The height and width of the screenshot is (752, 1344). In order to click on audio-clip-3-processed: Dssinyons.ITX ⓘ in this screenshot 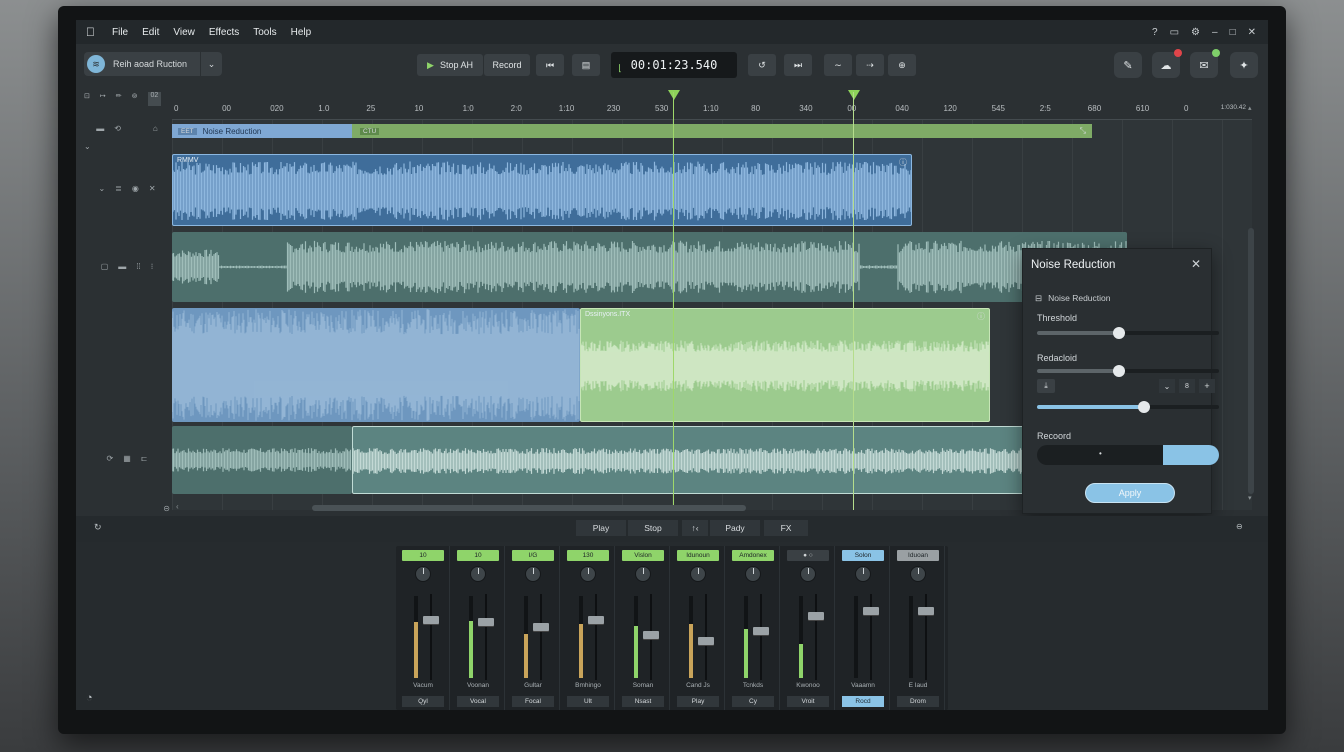, I will do `click(785, 365)`.